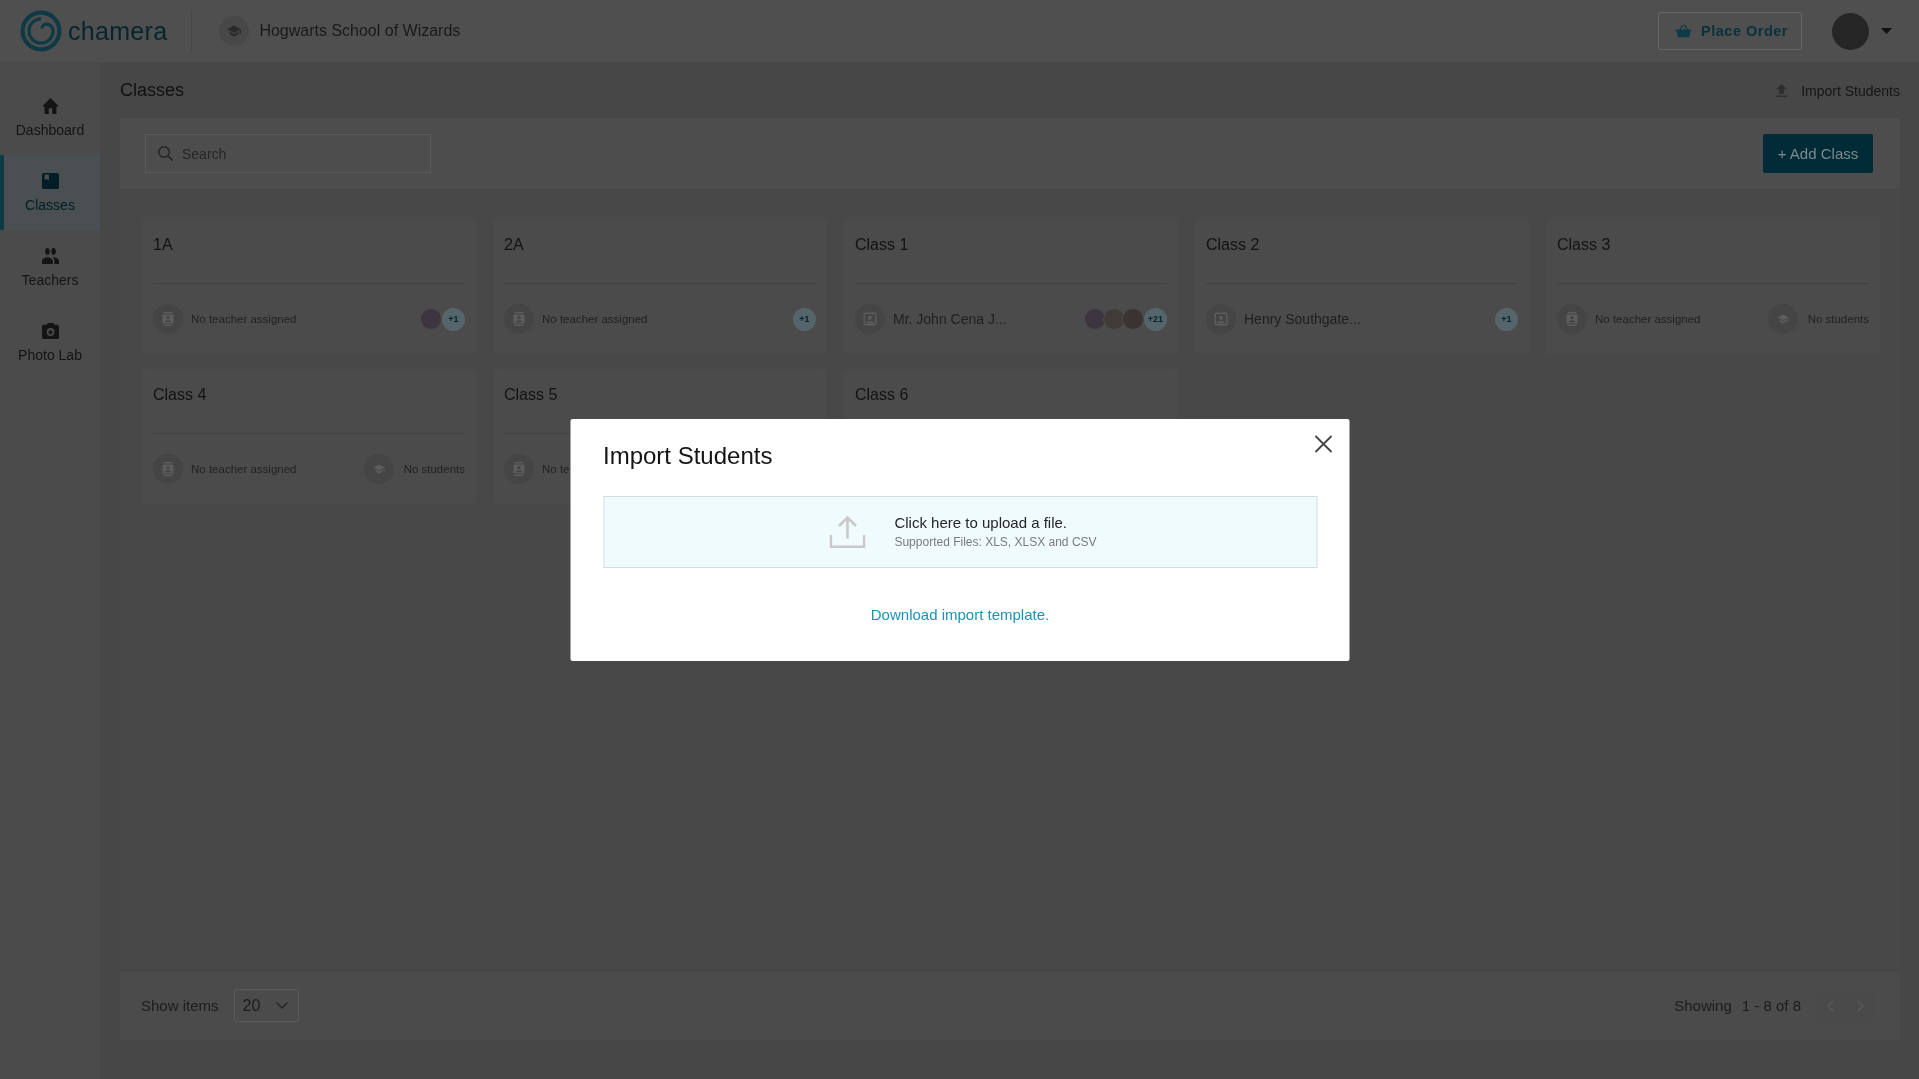  Describe the element at coordinates (180, 394) in the screenshot. I see `class-name: Class 4` at that location.